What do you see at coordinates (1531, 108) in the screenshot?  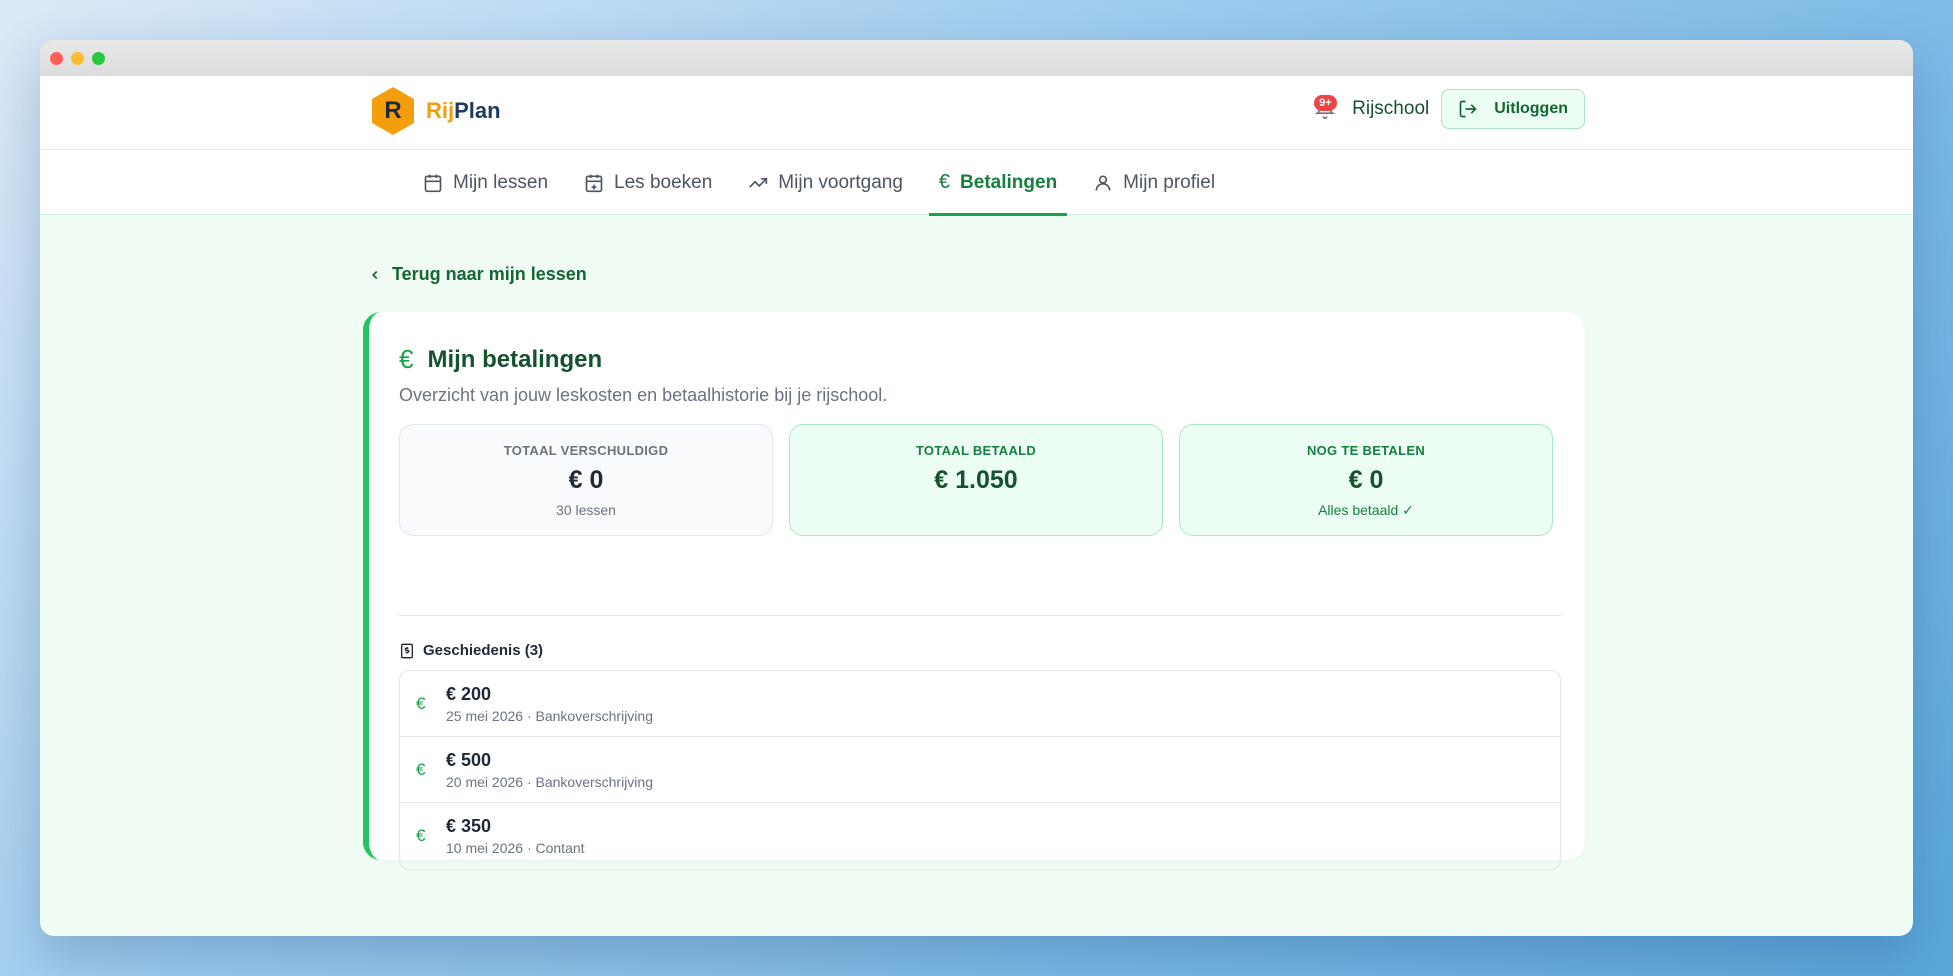 I see `logout-label: Uitloggen` at bounding box center [1531, 108].